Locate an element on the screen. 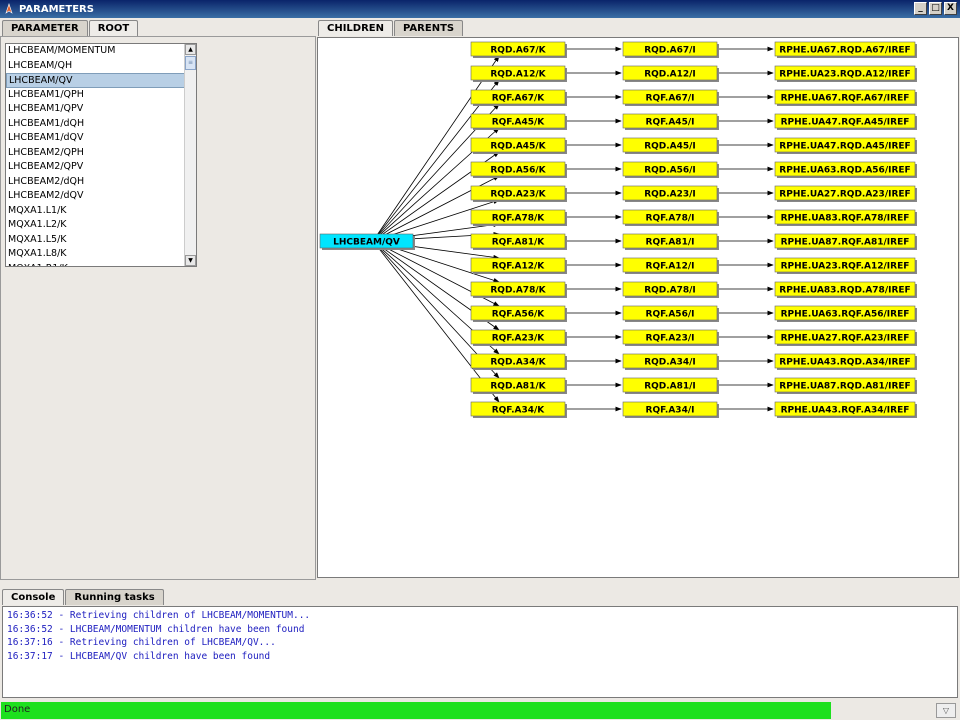  graph-k-node-label: RQF.A34/K is located at coordinates (519, 411).